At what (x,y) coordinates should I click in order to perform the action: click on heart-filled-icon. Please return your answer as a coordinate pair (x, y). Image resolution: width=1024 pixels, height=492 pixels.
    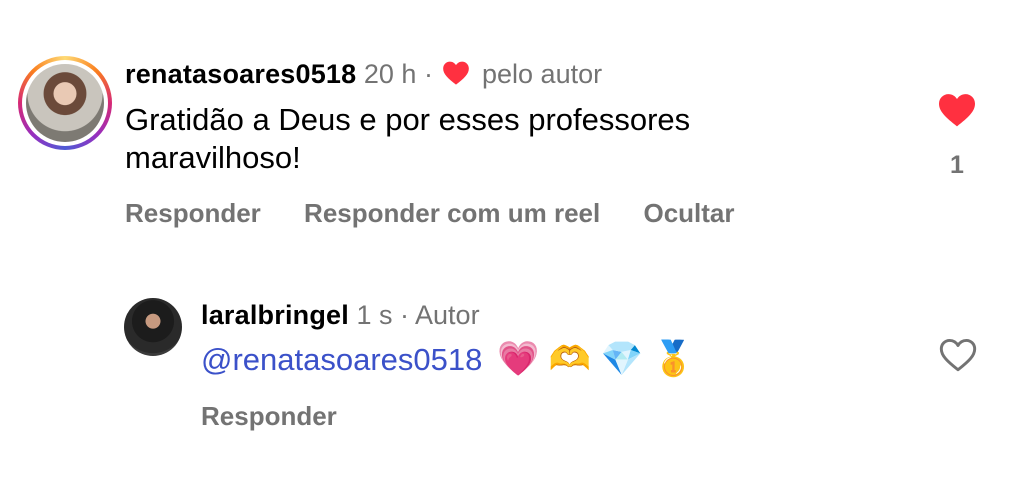
    Looking at the image, I should click on (957, 110).